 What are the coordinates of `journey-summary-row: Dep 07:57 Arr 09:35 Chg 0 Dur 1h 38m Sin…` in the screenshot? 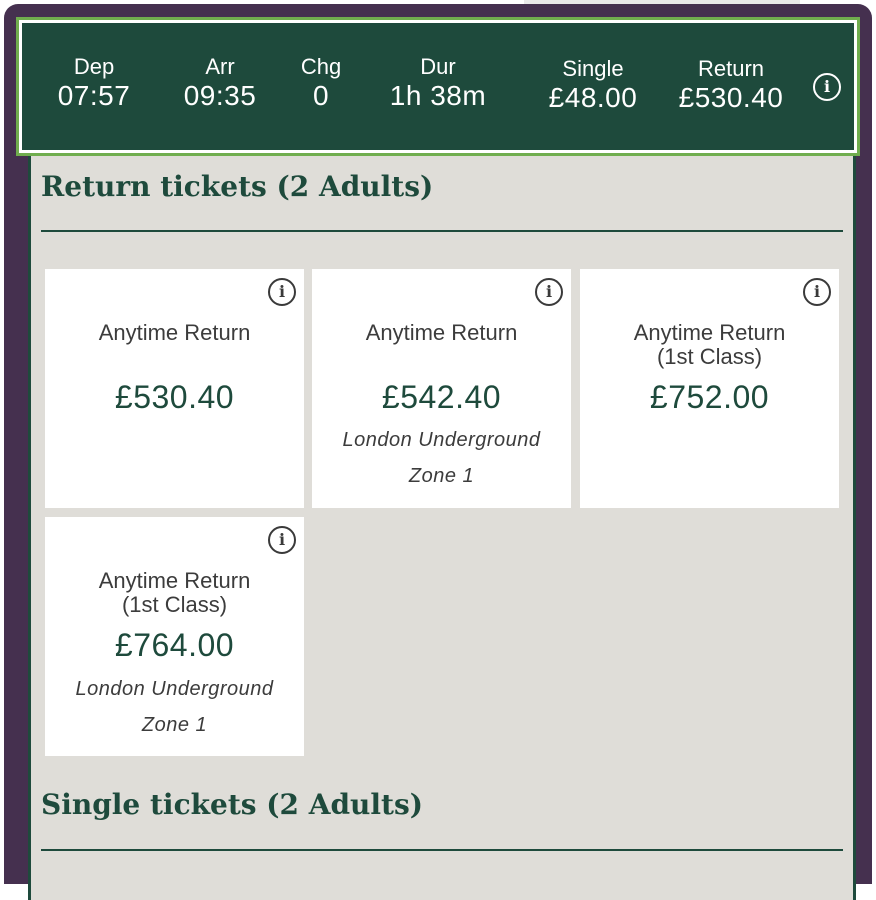 It's located at (438, 86).